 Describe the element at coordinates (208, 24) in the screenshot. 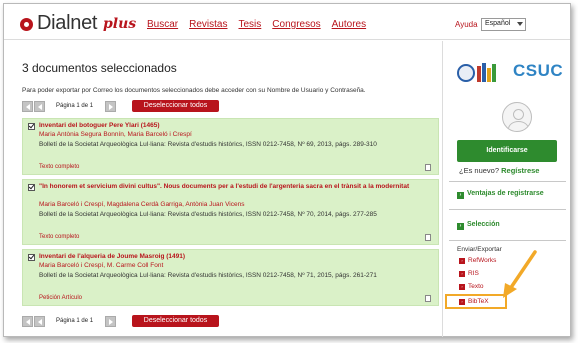

I see `nav-revistas: Revistas` at that location.